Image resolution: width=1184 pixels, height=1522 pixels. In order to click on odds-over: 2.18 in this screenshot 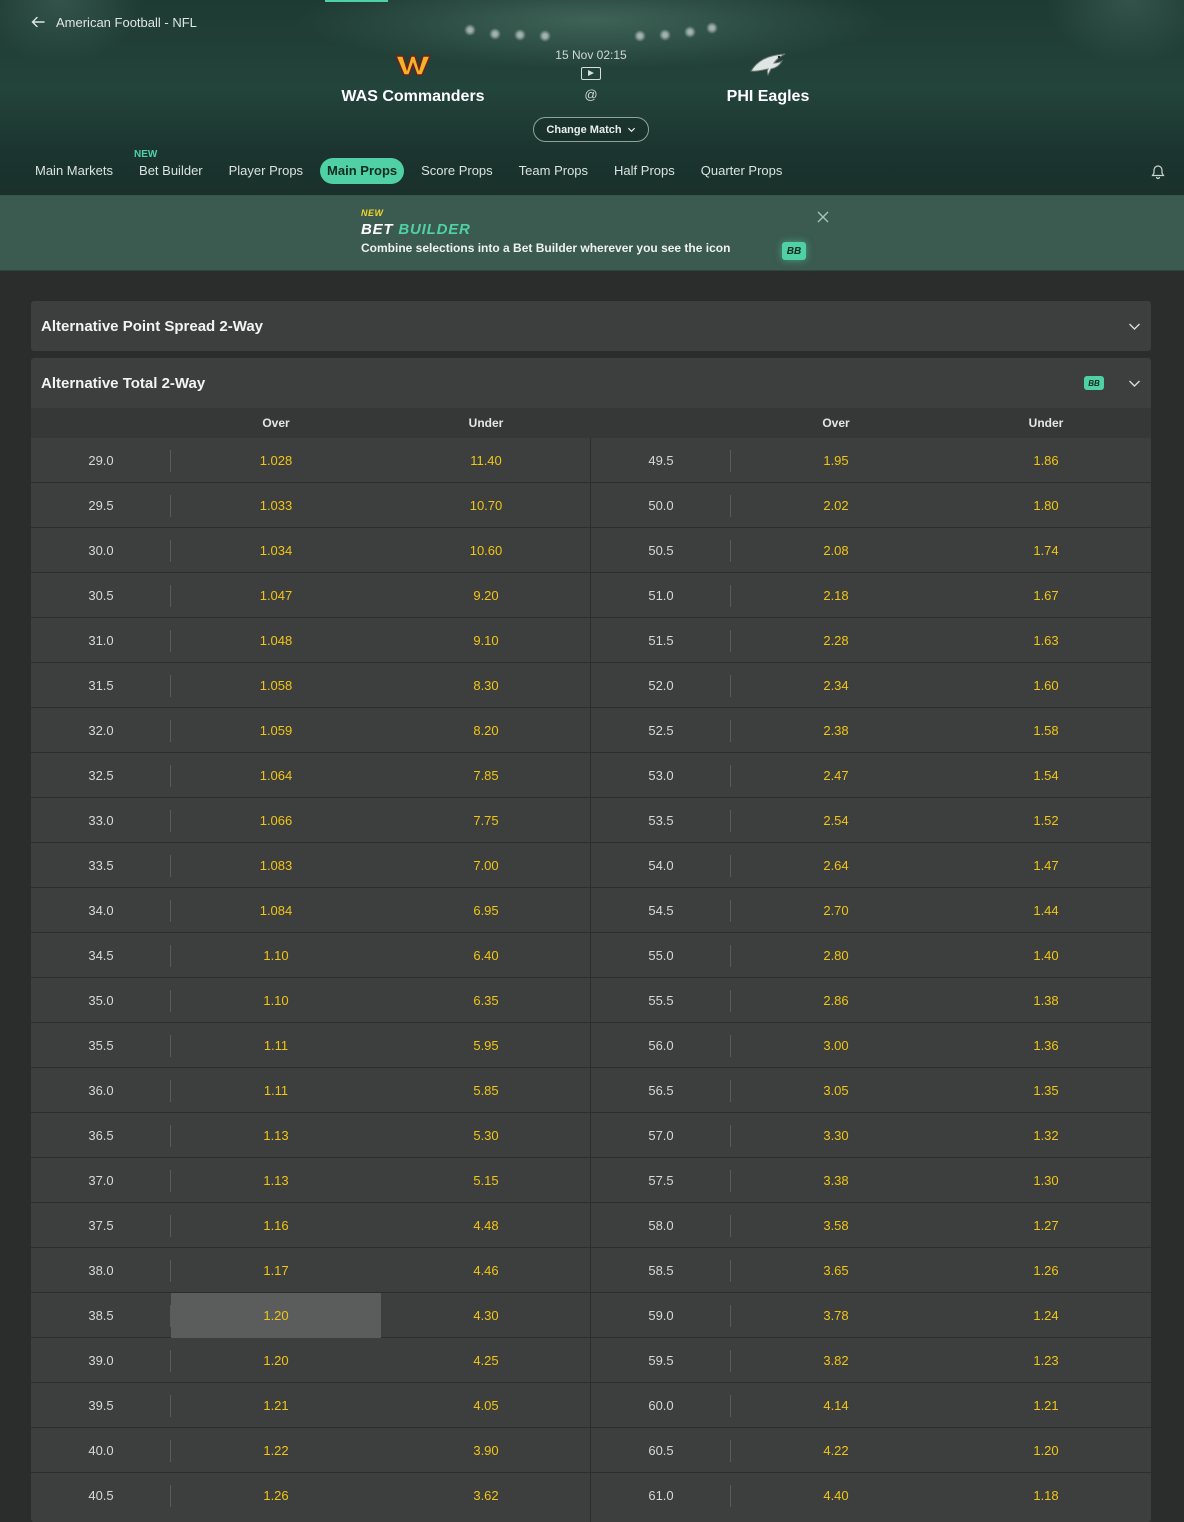, I will do `click(836, 595)`.